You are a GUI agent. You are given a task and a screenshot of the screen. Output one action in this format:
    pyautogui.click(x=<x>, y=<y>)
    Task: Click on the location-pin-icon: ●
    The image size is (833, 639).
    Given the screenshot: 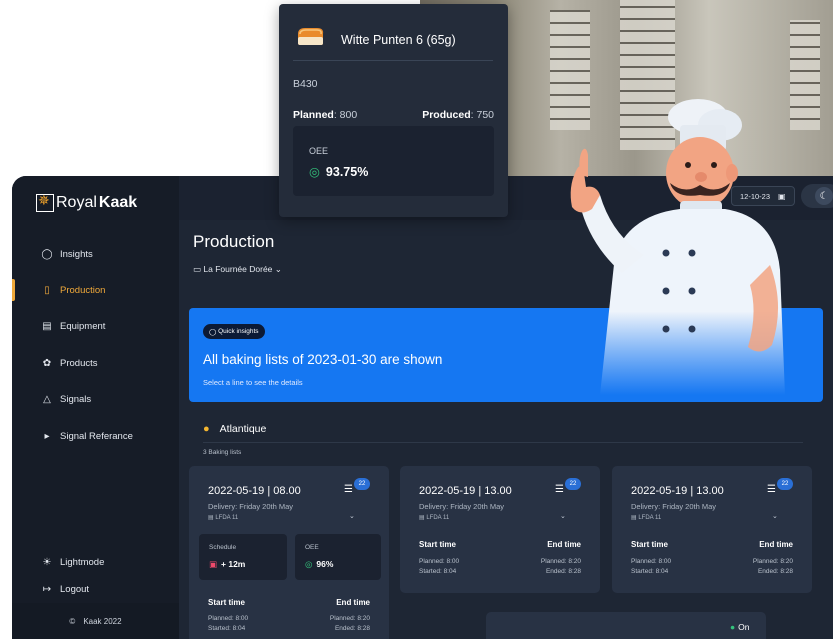 What is the action you would take?
    pyautogui.click(x=206, y=429)
    